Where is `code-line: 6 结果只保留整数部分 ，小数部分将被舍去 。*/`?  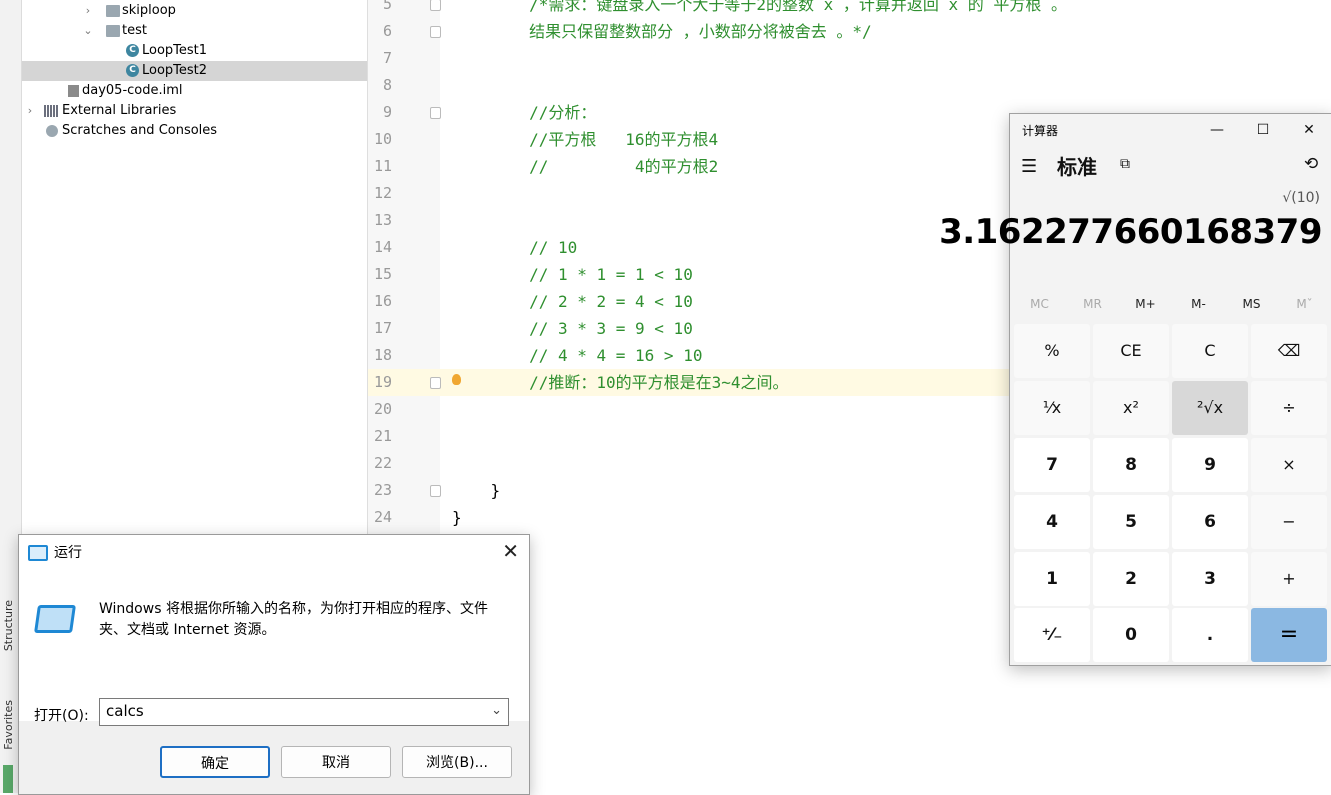
code-line: 6 结果只保留整数部分 ，小数部分将被舍去 。*/ is located at coordinates (849, 31).